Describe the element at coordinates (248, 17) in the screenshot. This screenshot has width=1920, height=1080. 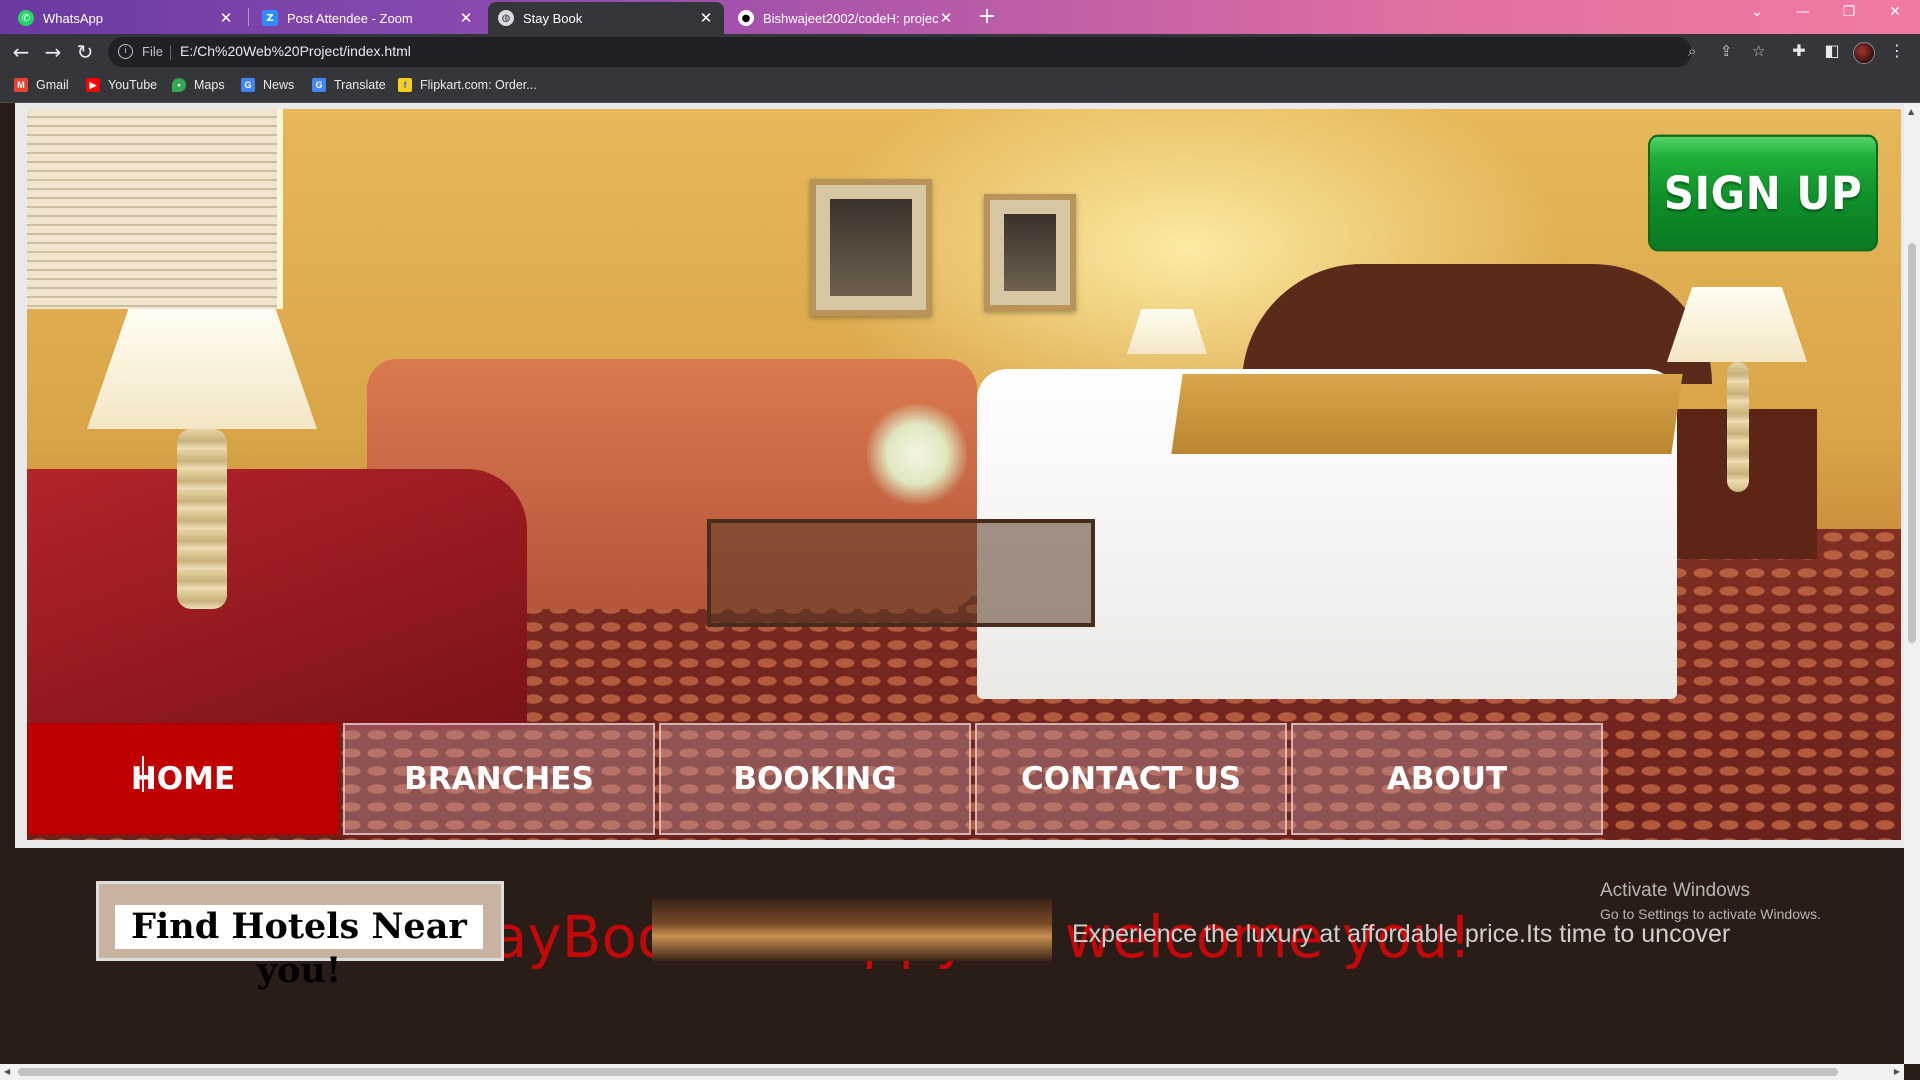
I see `tab-separator` at that location.